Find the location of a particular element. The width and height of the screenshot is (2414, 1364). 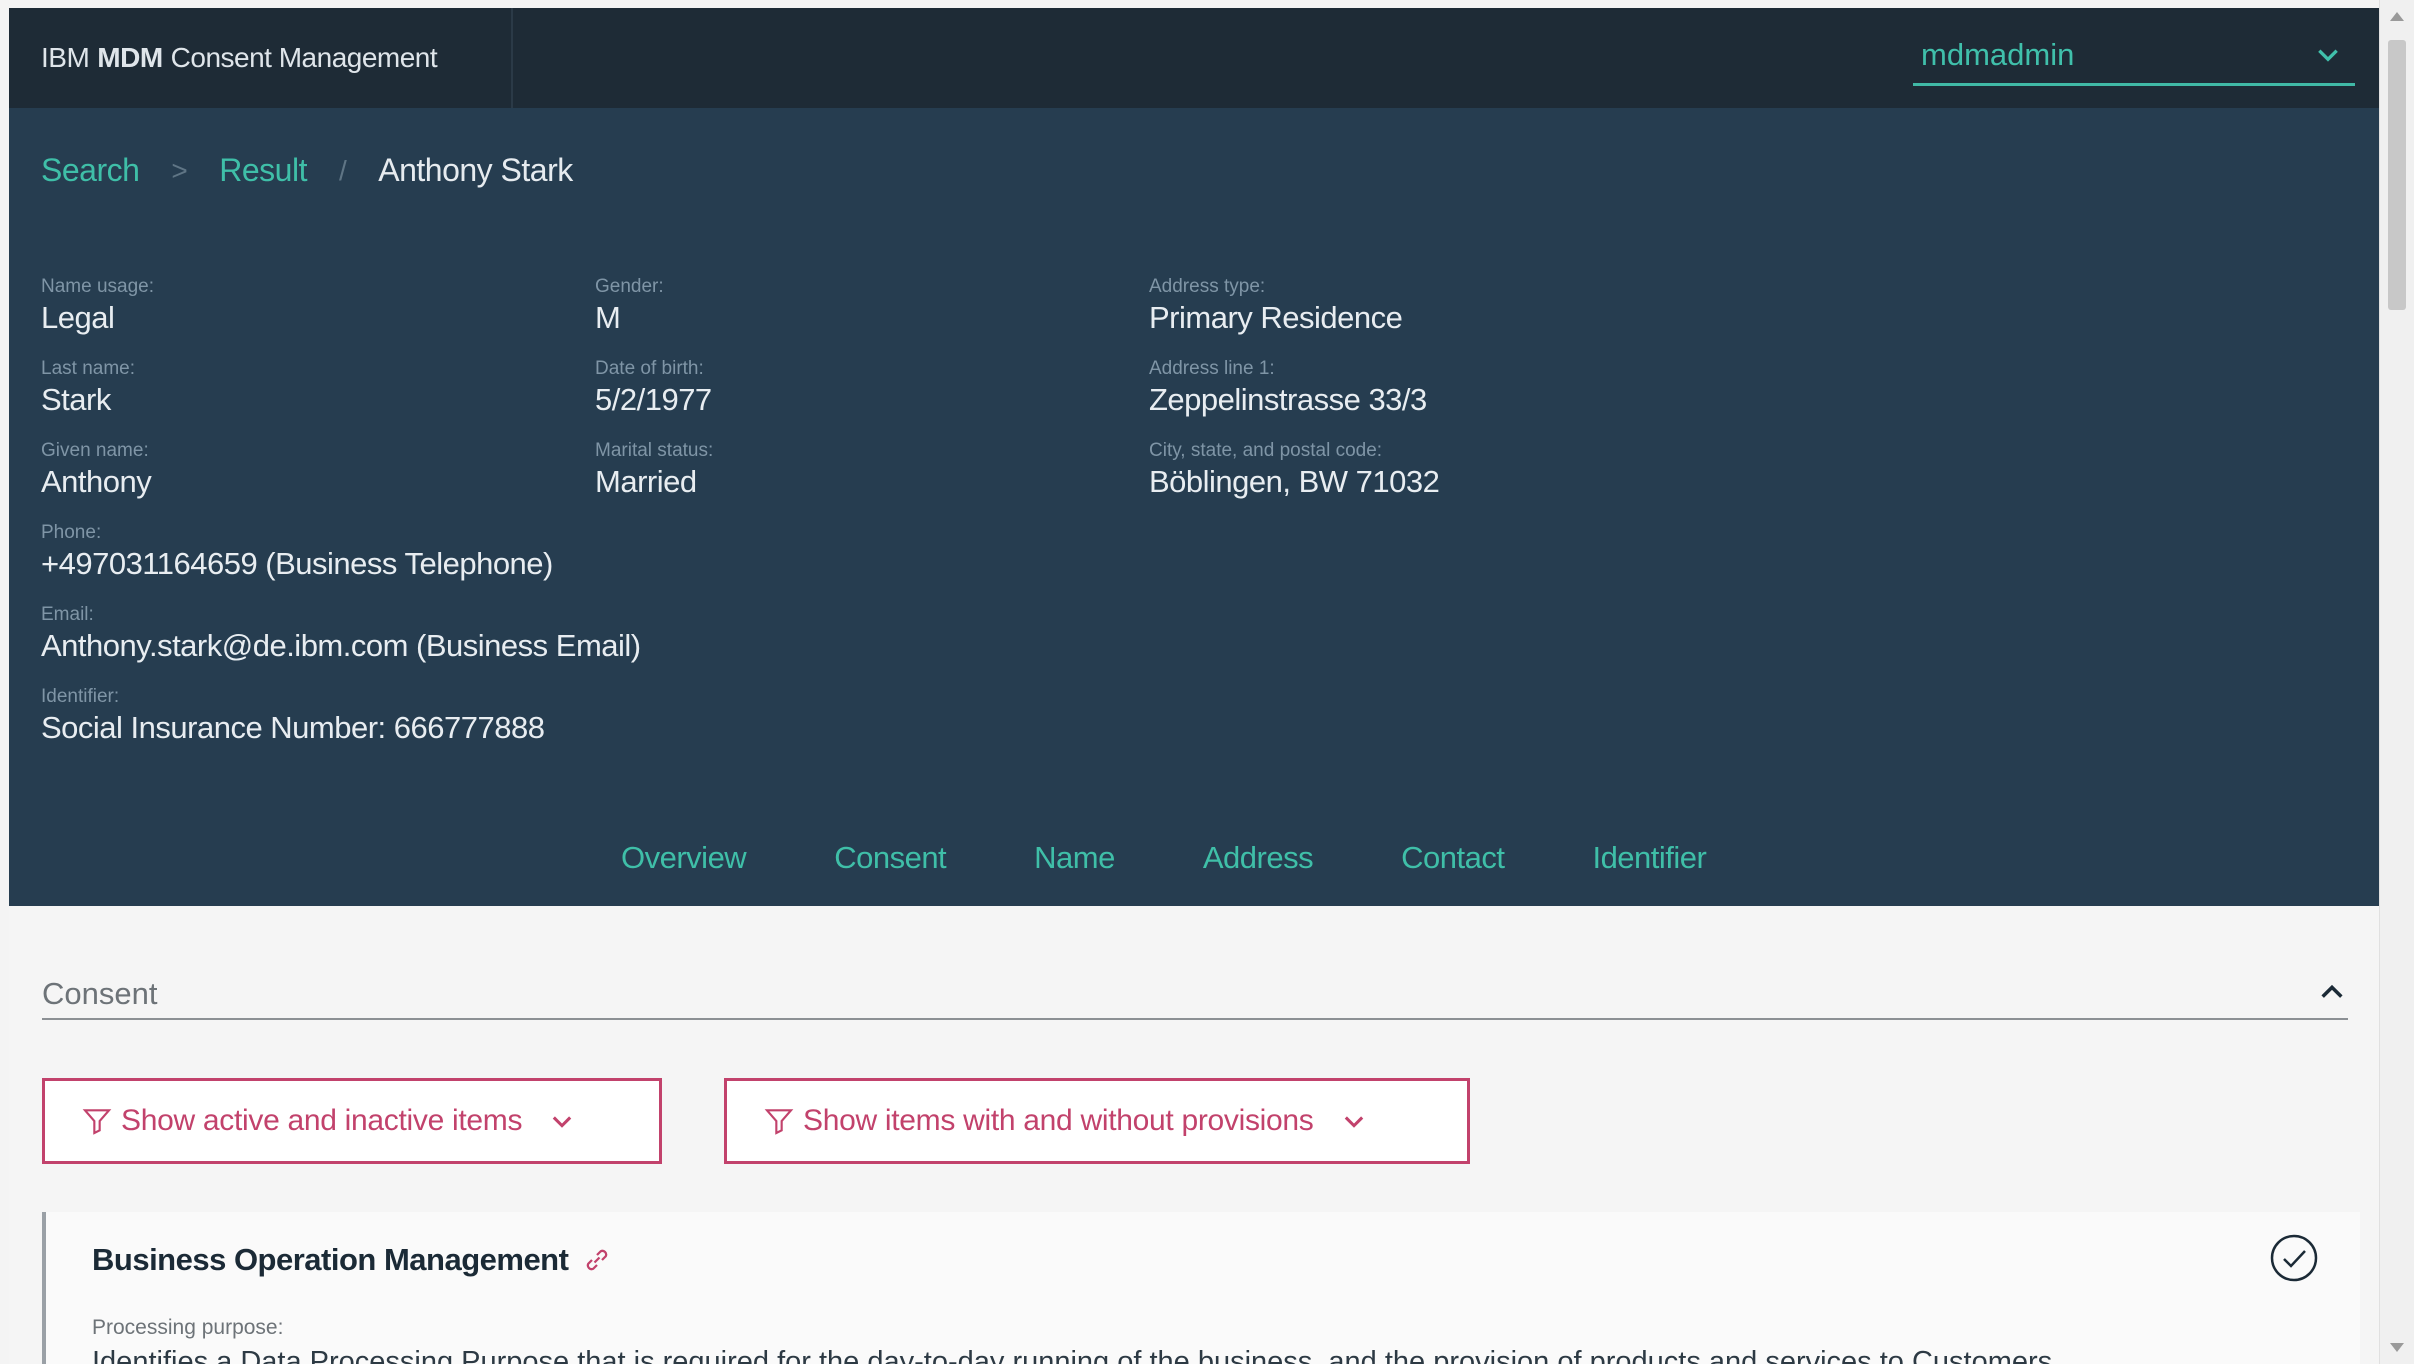

scroll-down-arrow-icon is located at coordinates (2397, 1347).